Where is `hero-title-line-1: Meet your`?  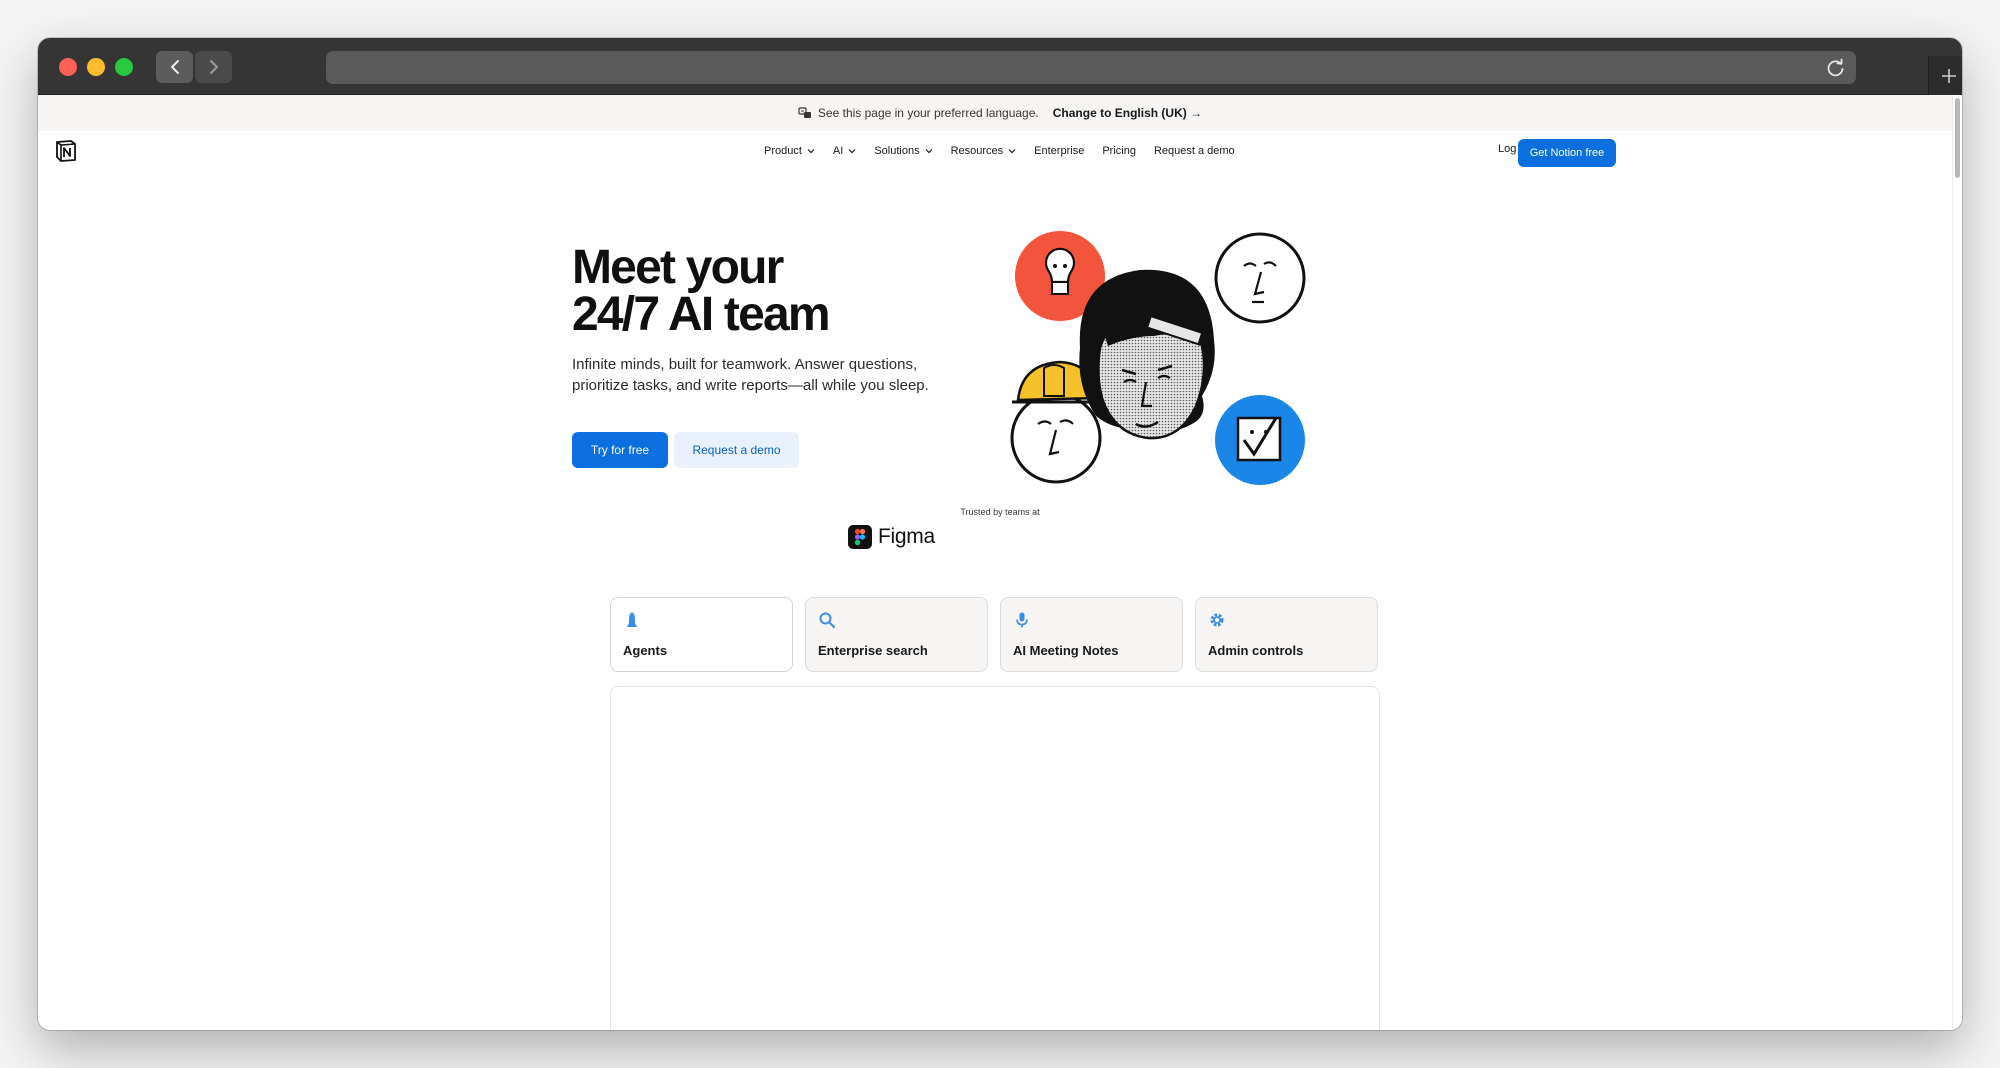
hero-title-line-1: Meet your is located at coordinates (678, 267).